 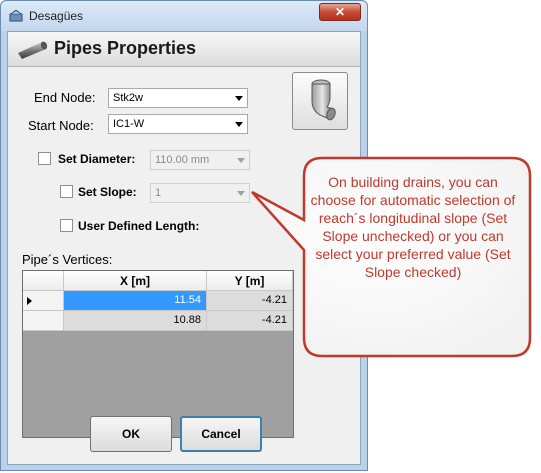 I want to click on set-slope-label: Set Slope:, so click(x=107, y=192).